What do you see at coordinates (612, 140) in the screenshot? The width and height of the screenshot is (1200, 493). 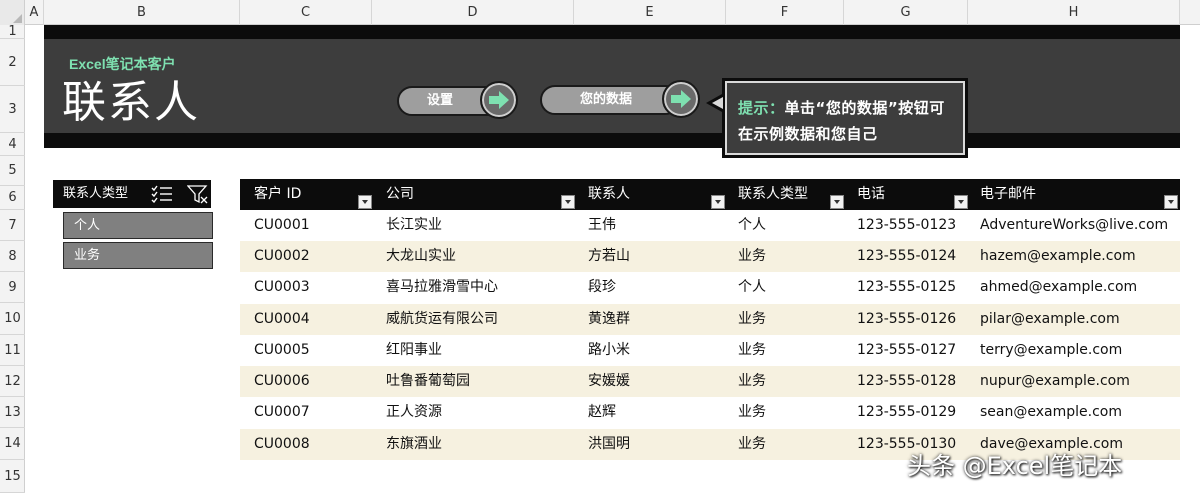 I see `banner-bottom-stripe` at bounding box center [612, 140].